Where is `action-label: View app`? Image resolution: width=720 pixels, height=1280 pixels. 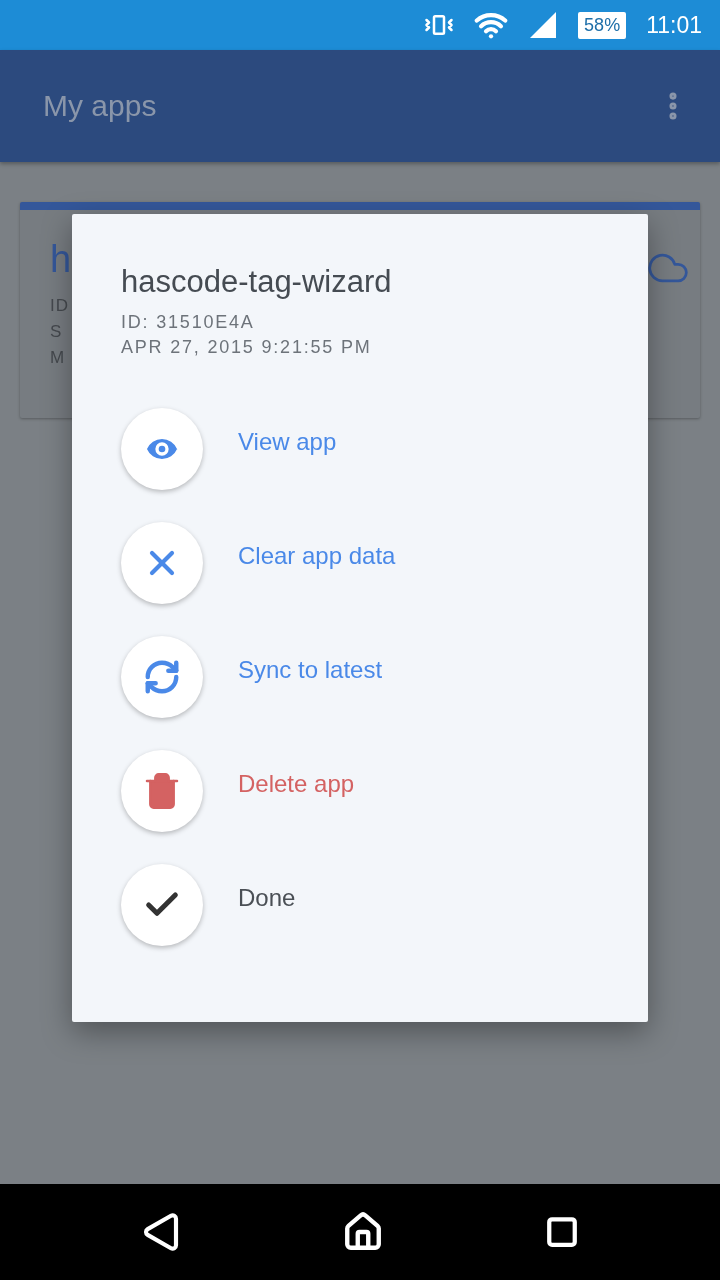
action-label: View app is located at coordinates (287, 442).